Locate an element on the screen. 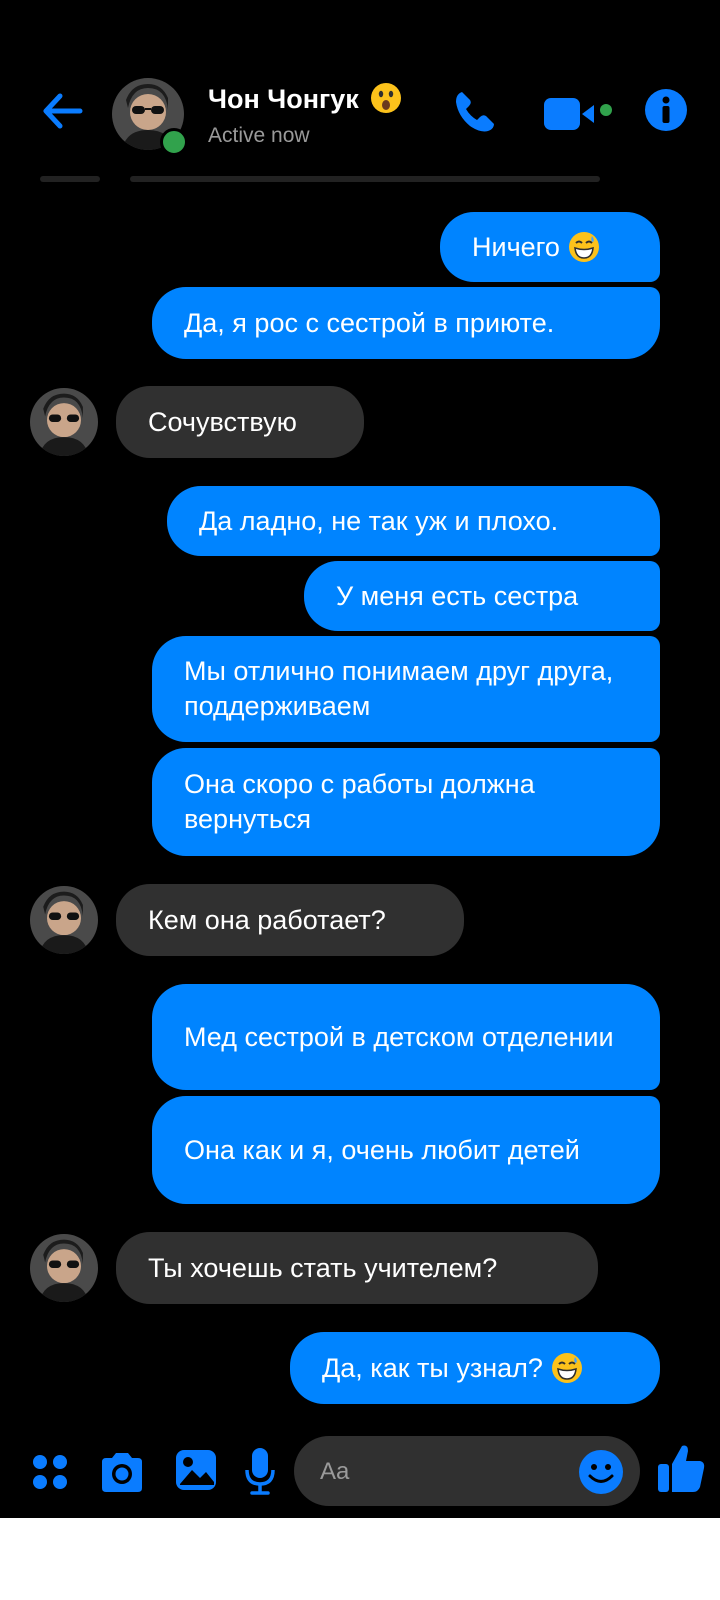 Image resolution: width=720 pixels, height=1600 pixels. message-input-field is located at coordinates (467, 1472).